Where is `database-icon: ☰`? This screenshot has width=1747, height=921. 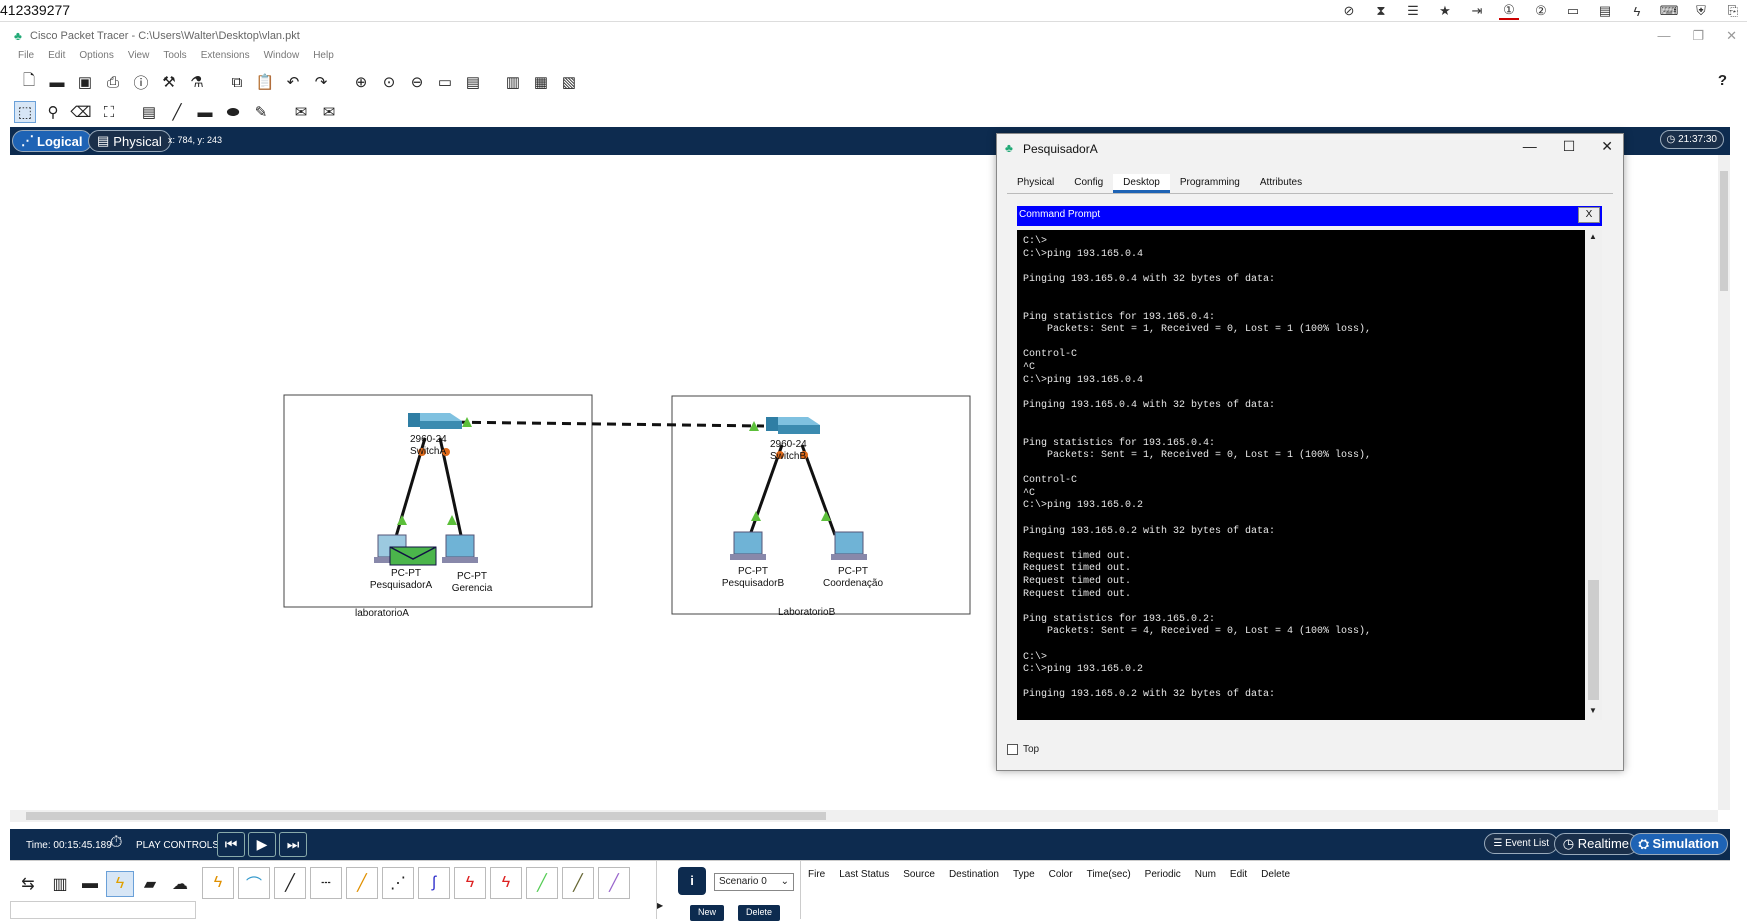
database-icon: ☰ is located at coordinates (1413, 11).